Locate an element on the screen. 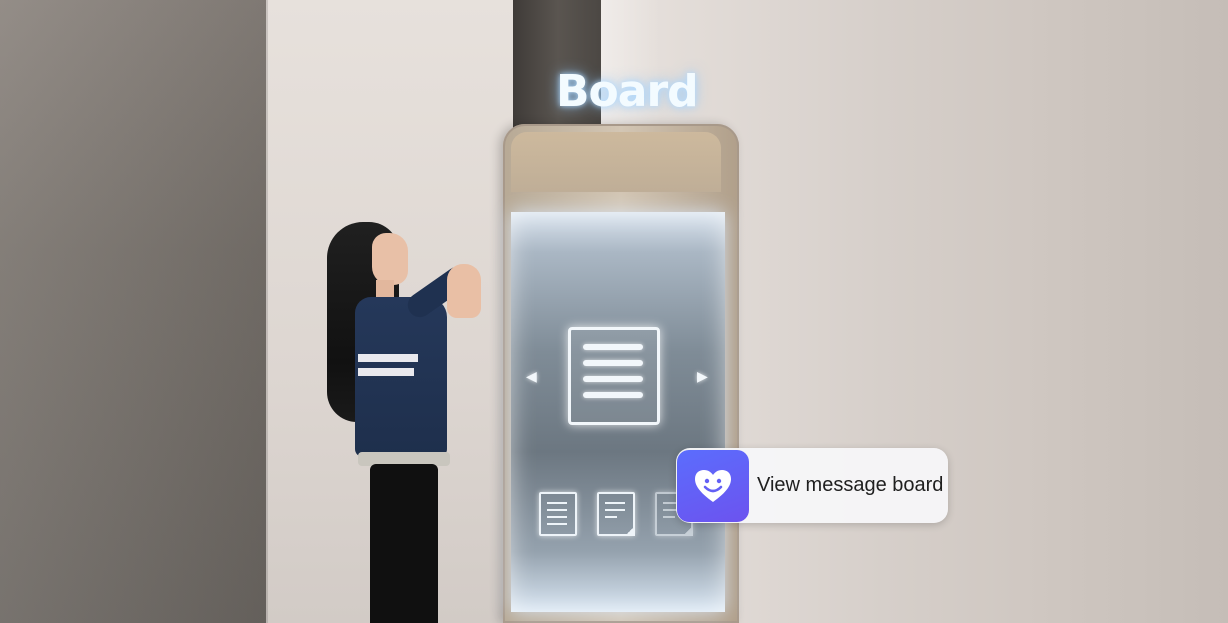  document-icon-large is located at coordinates (614, 376).